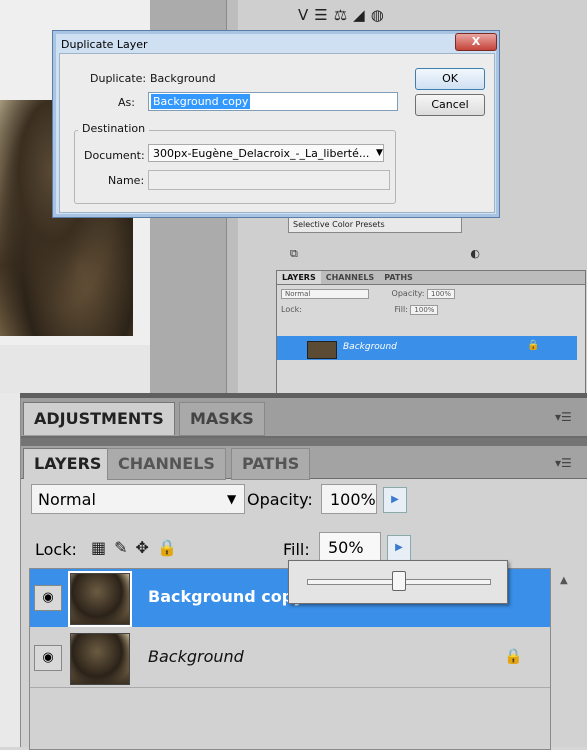  Describe the element at coordinates (280, 499) in the screenshot. I see `opacity-label: Opacity:` at that location.